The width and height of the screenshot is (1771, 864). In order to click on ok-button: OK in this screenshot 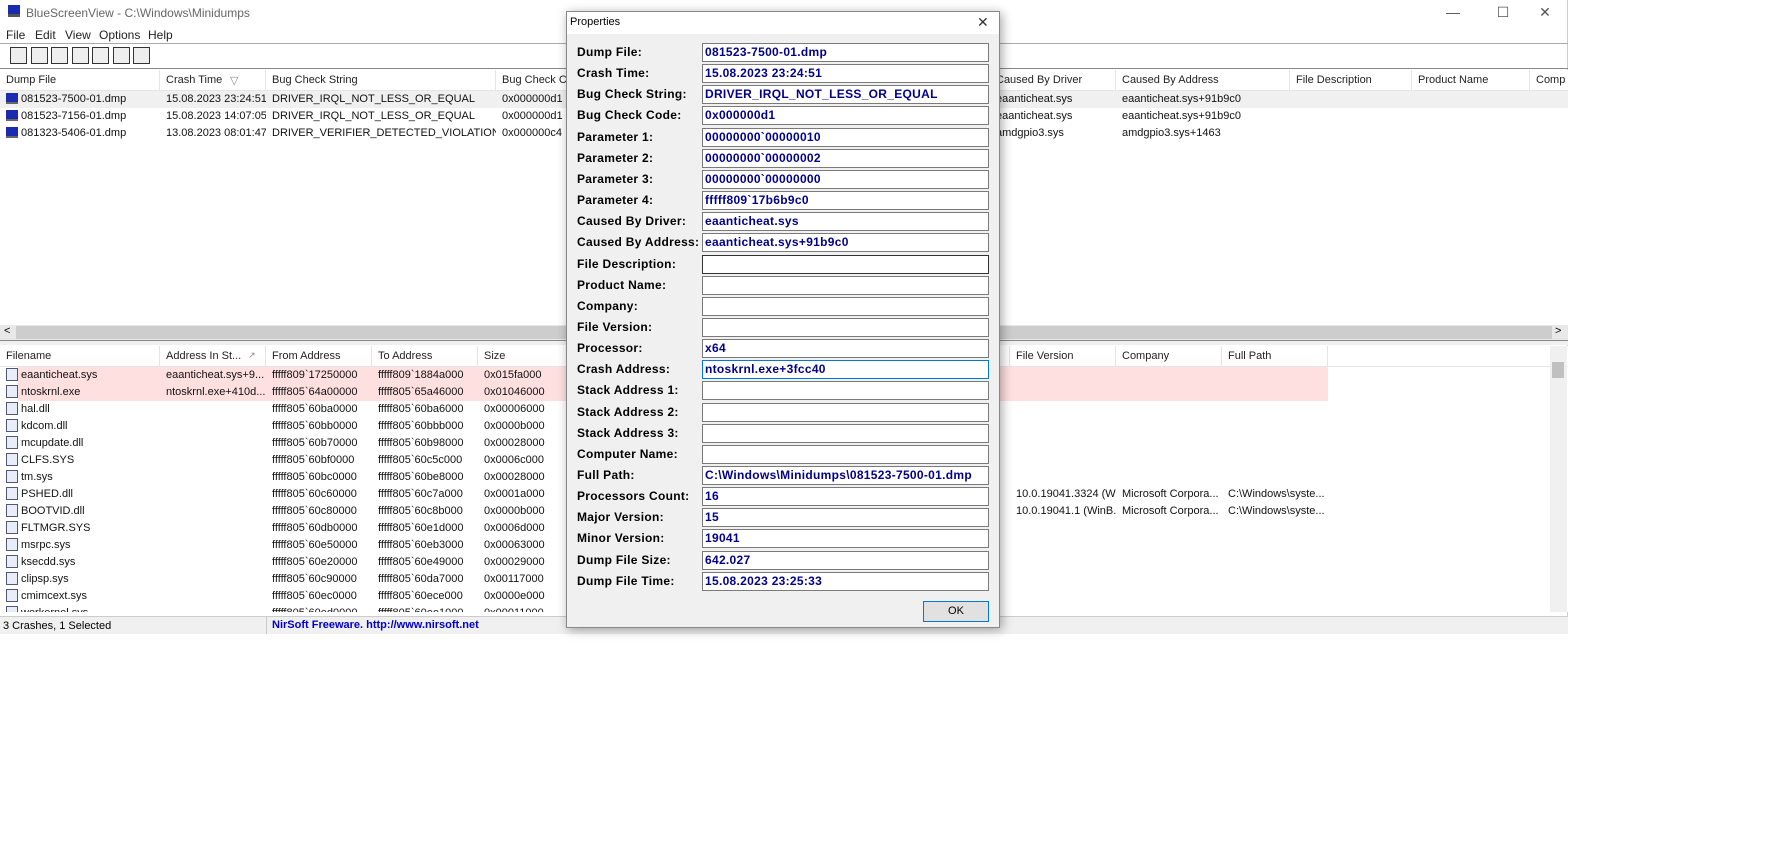, I will do `click(956, 611)`.